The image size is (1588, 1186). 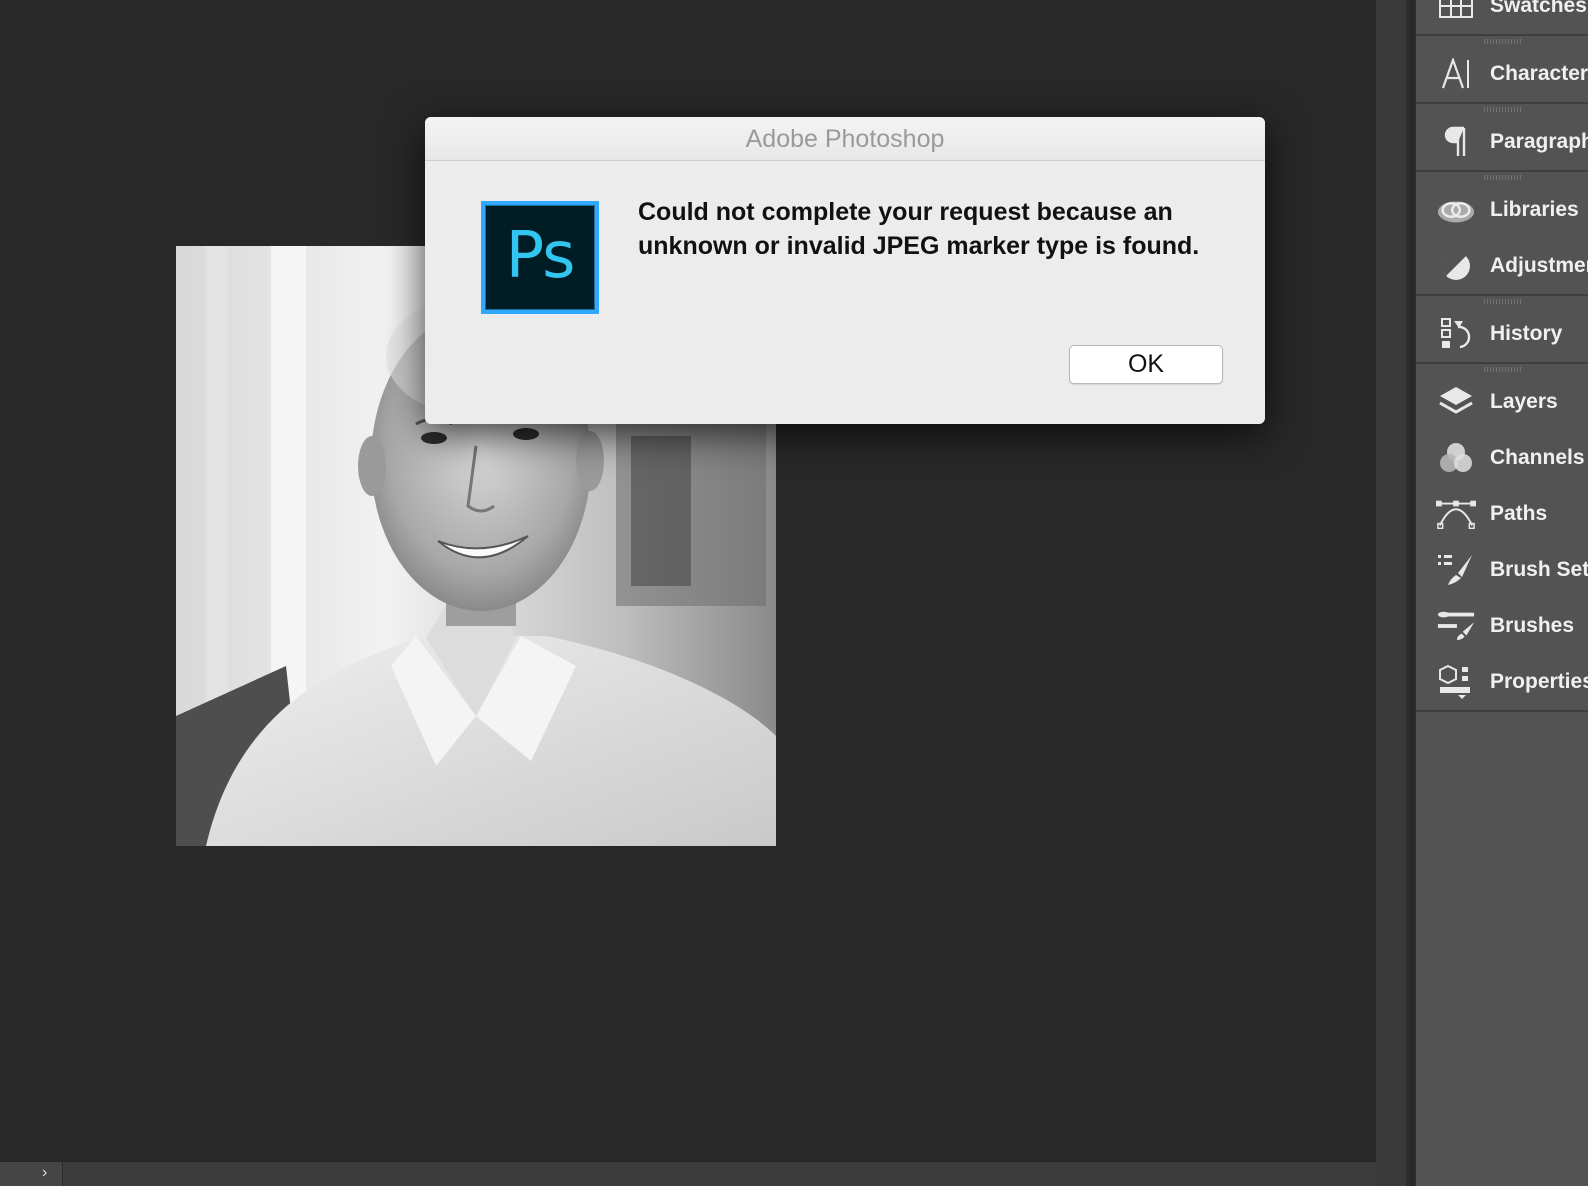 I want to click on panel-divider, so click(x=1393, y=593).